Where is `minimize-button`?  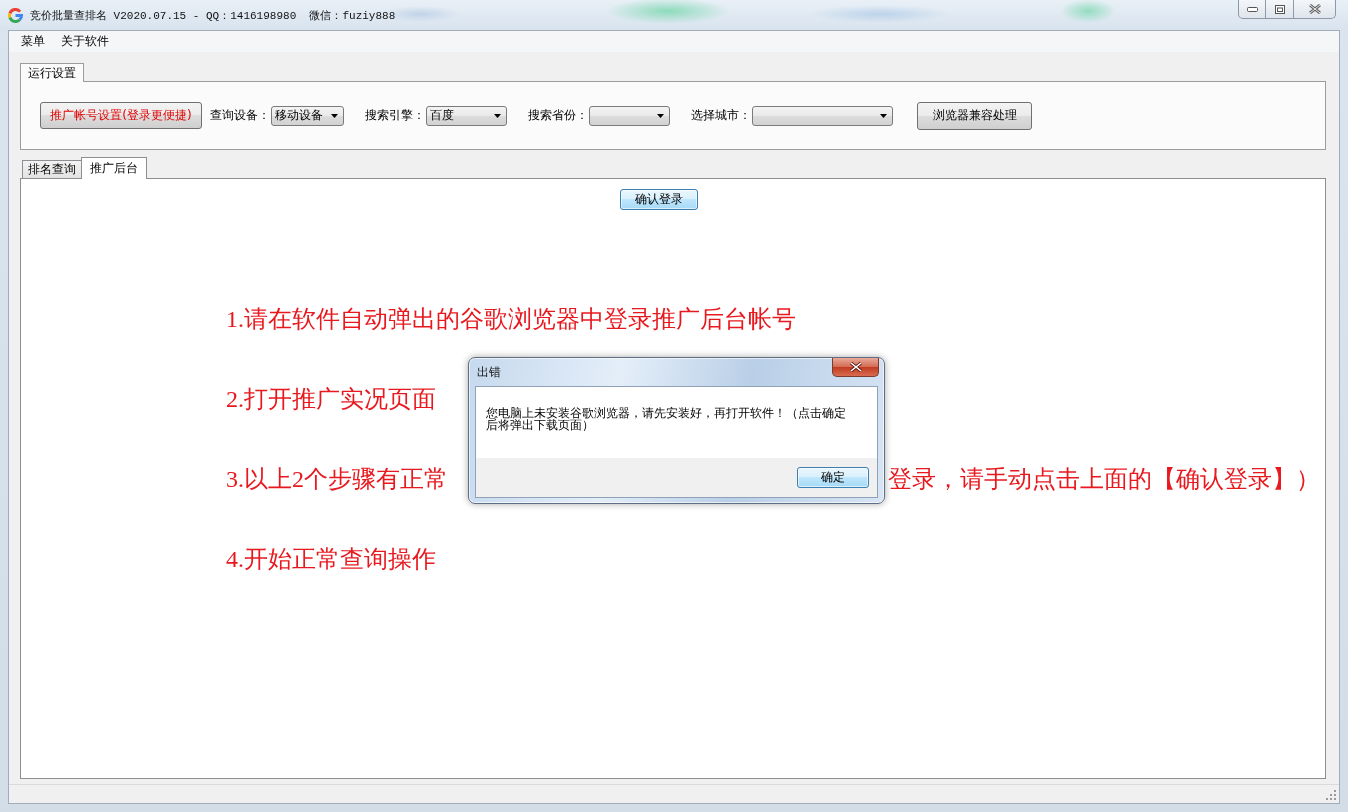
minimize-button is located at coordinates (1252, 9).